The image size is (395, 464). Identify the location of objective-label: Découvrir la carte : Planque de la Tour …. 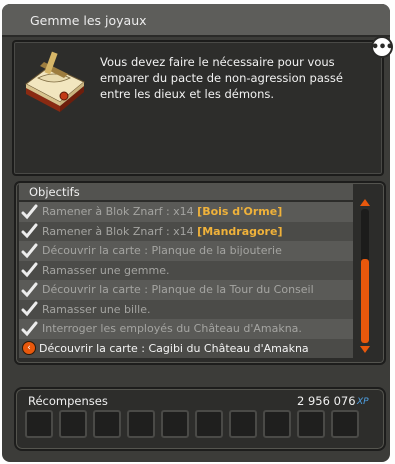
(178, 290).